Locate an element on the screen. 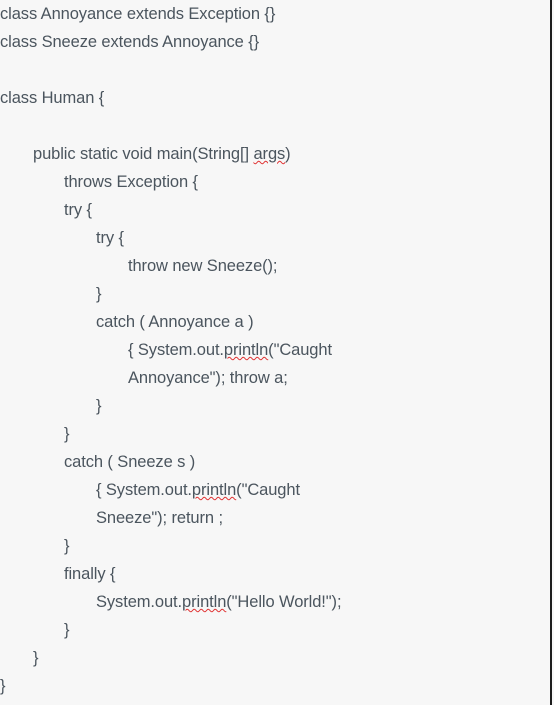 This screenshot has height=705, width=554. code-text: ("Hello World!"); is located at coordinates (284, 602).